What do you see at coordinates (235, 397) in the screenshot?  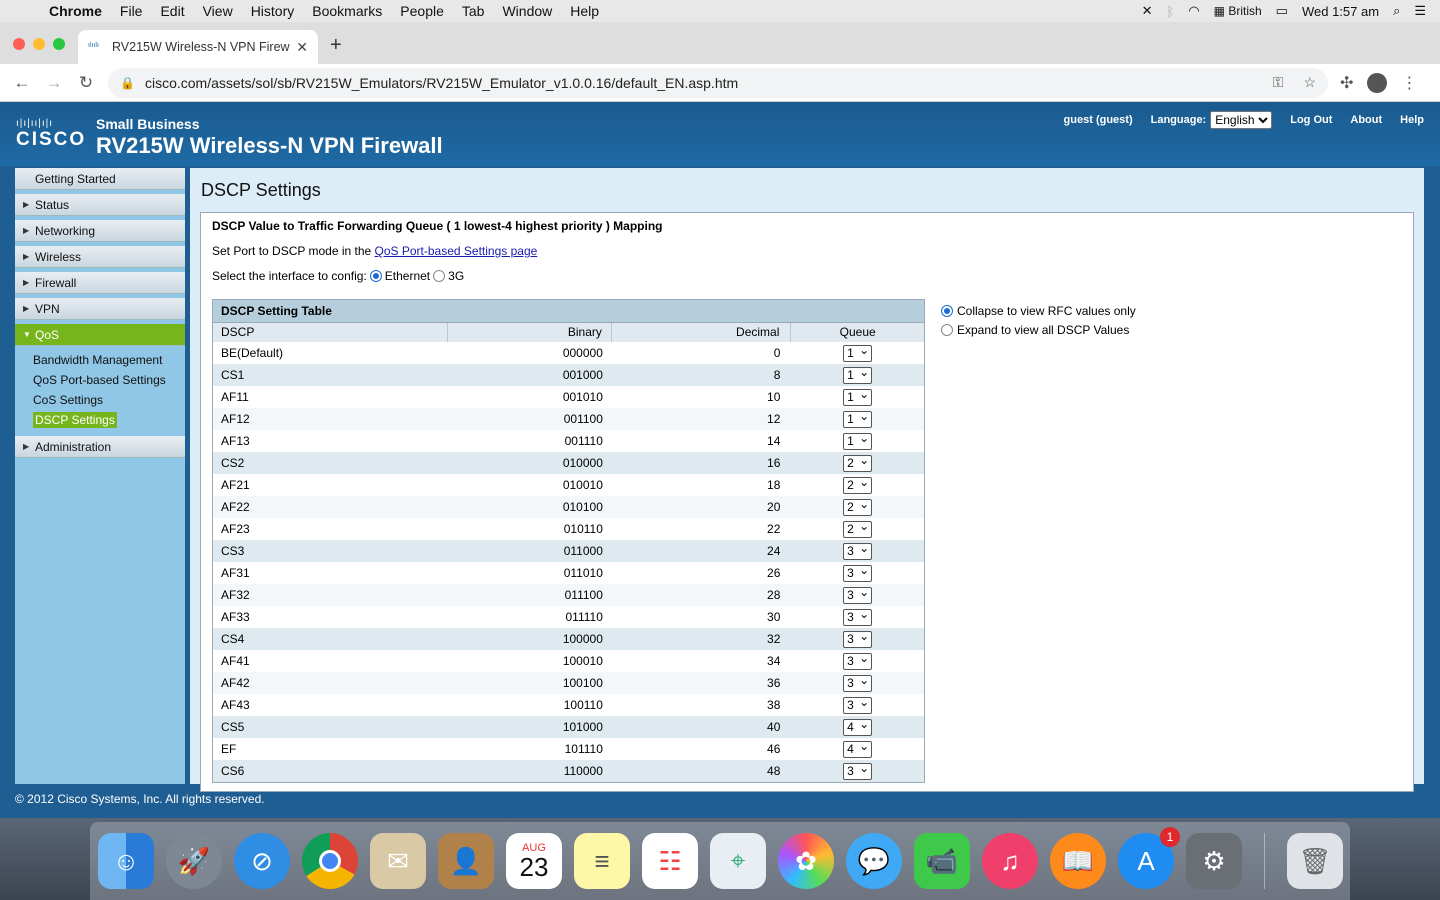 I see `cell-dscp: AF11` at bounding box center [235, 397].